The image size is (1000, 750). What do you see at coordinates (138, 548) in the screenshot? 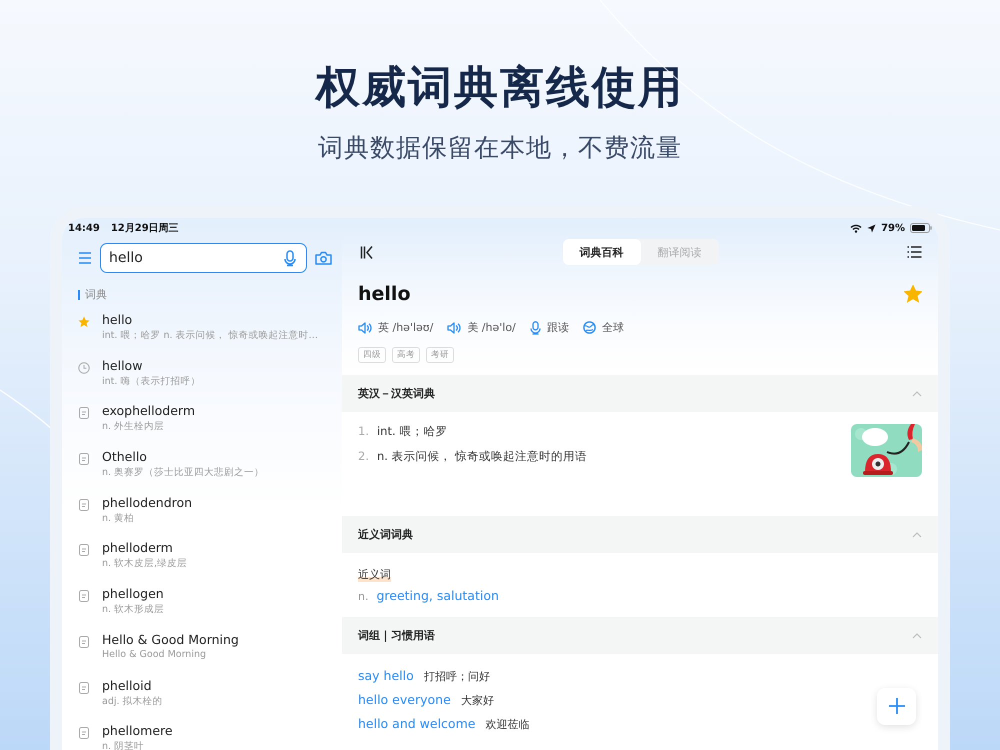
I see `result-word: phelloderm` at bounding box center [138, 548].